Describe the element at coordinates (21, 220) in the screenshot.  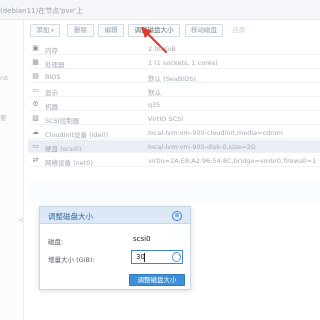
I see `collapse-chevron-icon: <` at that location.